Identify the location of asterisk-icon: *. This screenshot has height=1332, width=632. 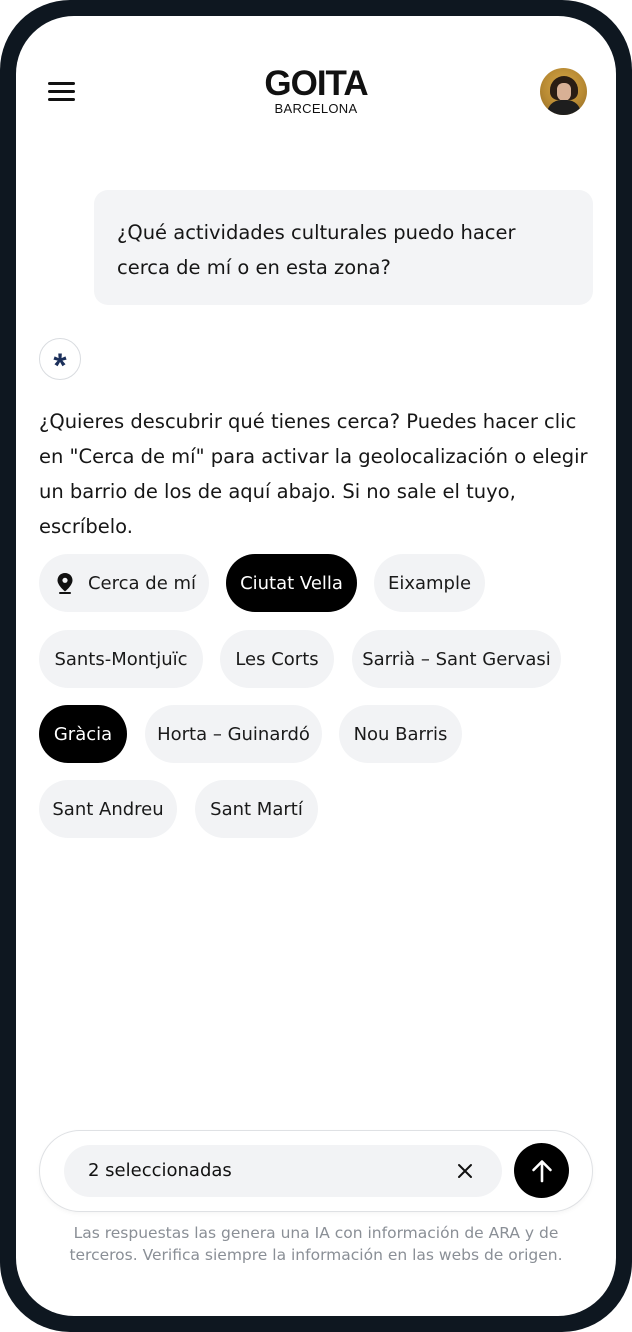
(60, 360).